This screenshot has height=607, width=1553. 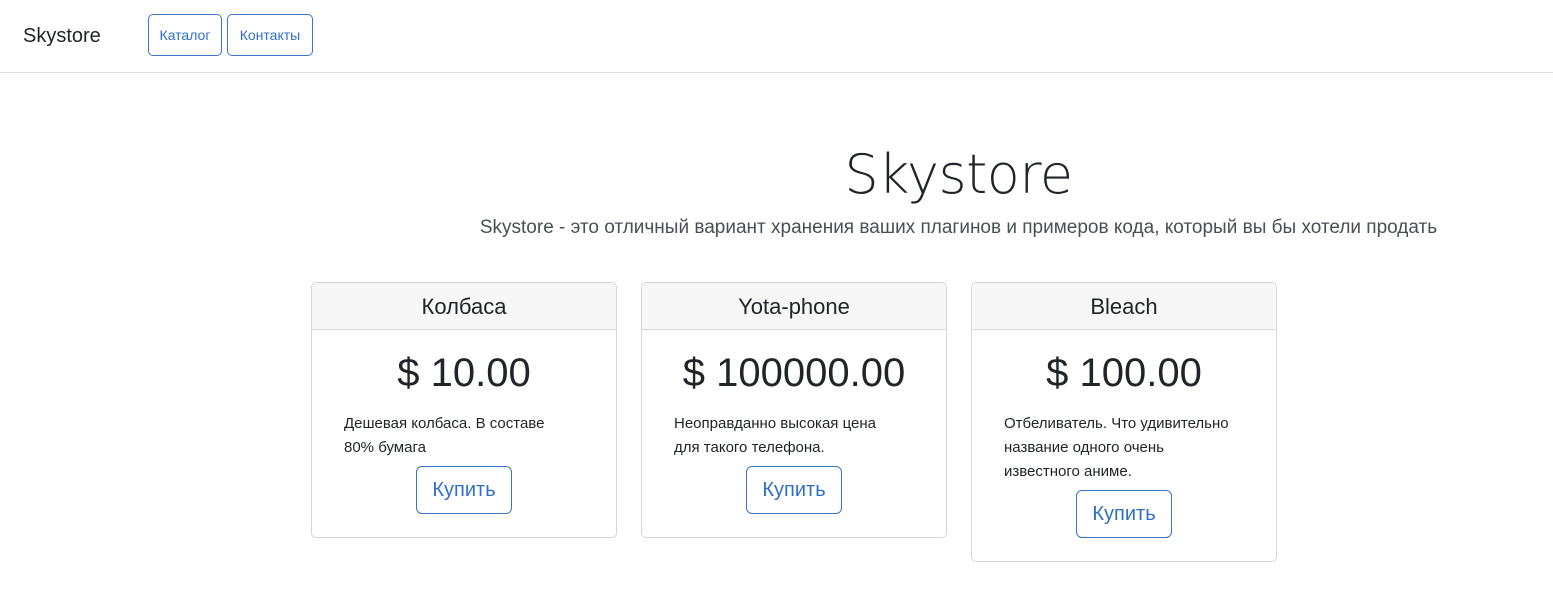 I want to click on nav-catalog-button: Каталог, so click(x=185, y=35).